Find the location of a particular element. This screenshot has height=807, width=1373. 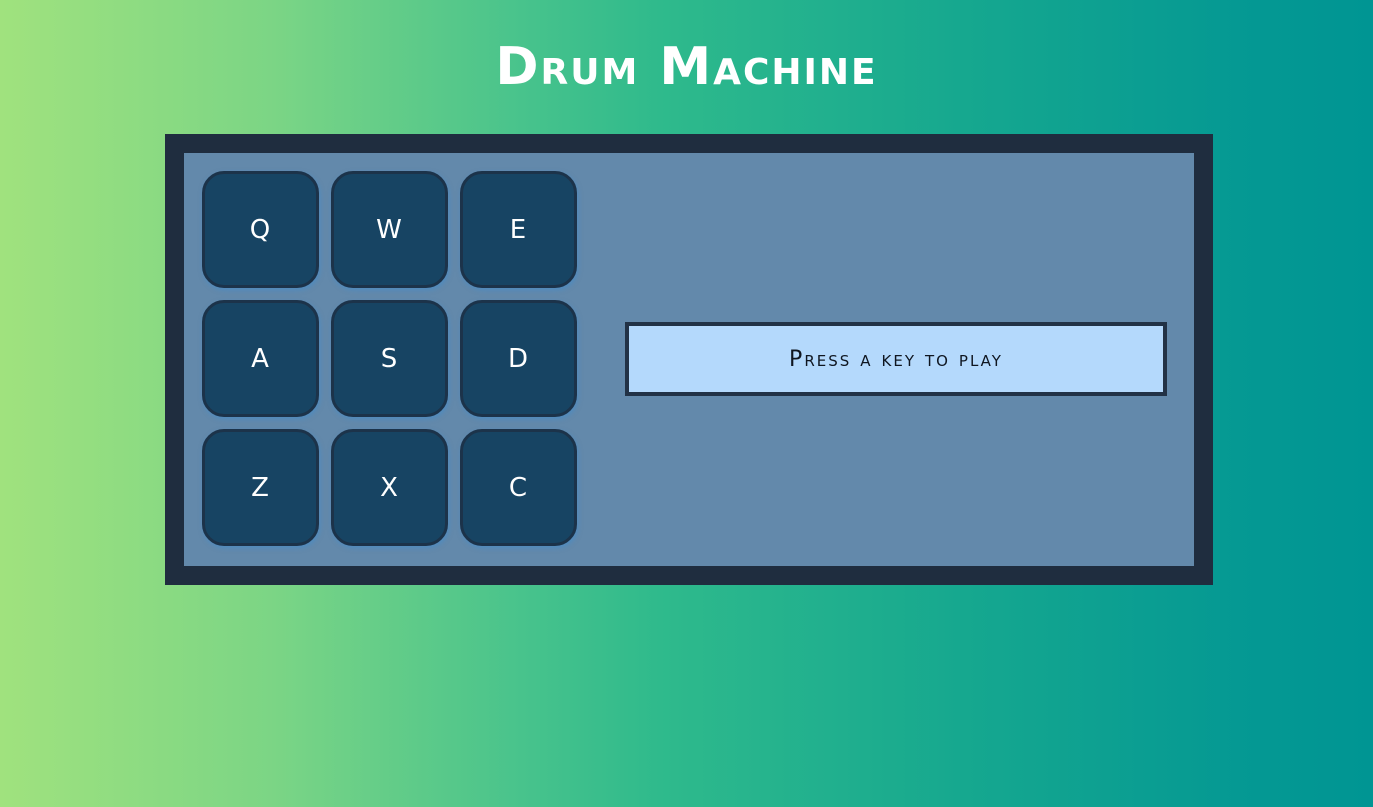

display-panel: Press a key to play is located at coordinates (896, 359).